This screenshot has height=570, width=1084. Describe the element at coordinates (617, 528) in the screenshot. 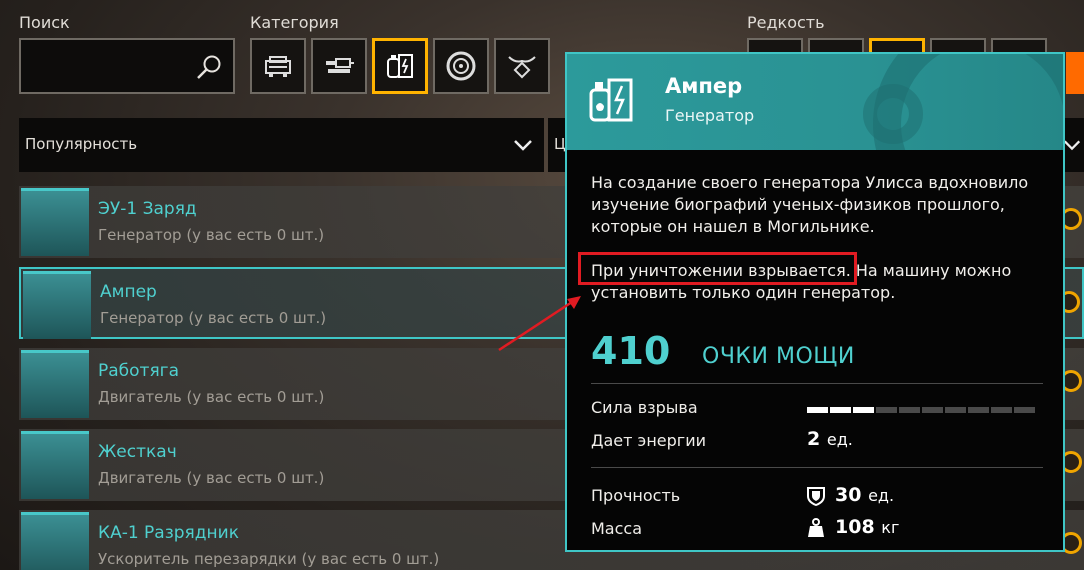

I see `mass-label: Масса` at that location.